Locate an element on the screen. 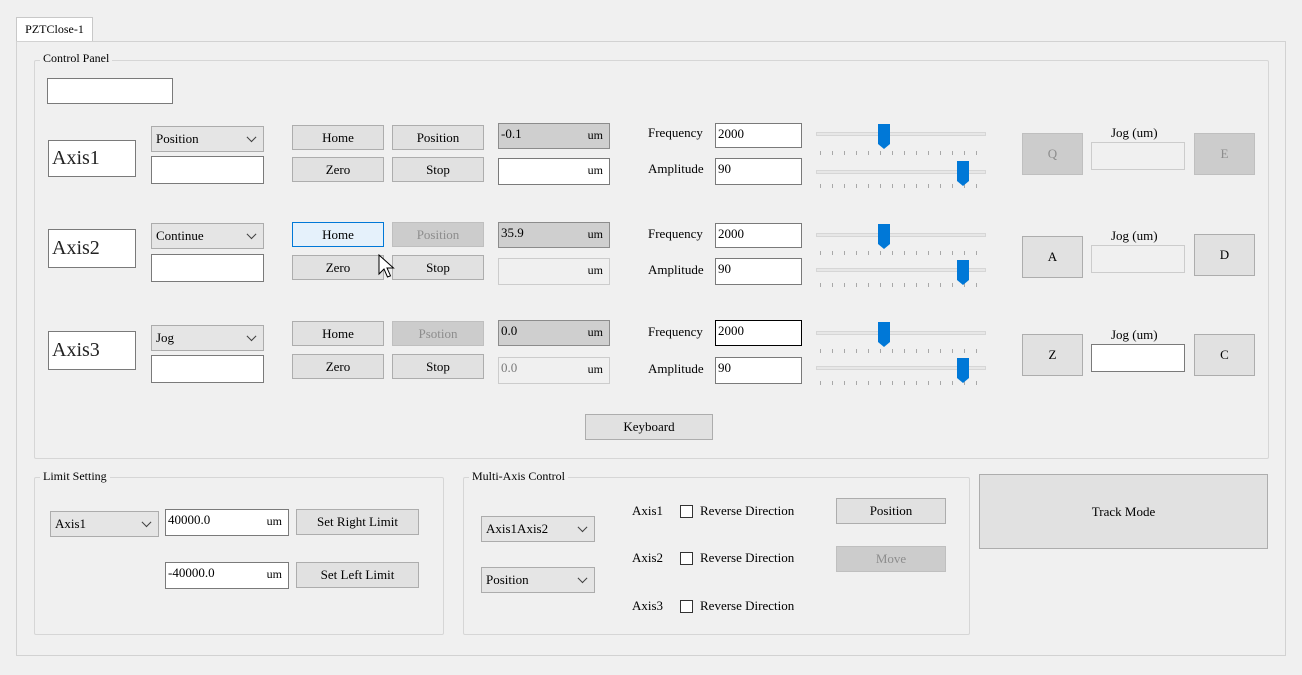 The image size is (1302, 675). axis3-target-input: 0.0 um is located at coordinates (554, 370).